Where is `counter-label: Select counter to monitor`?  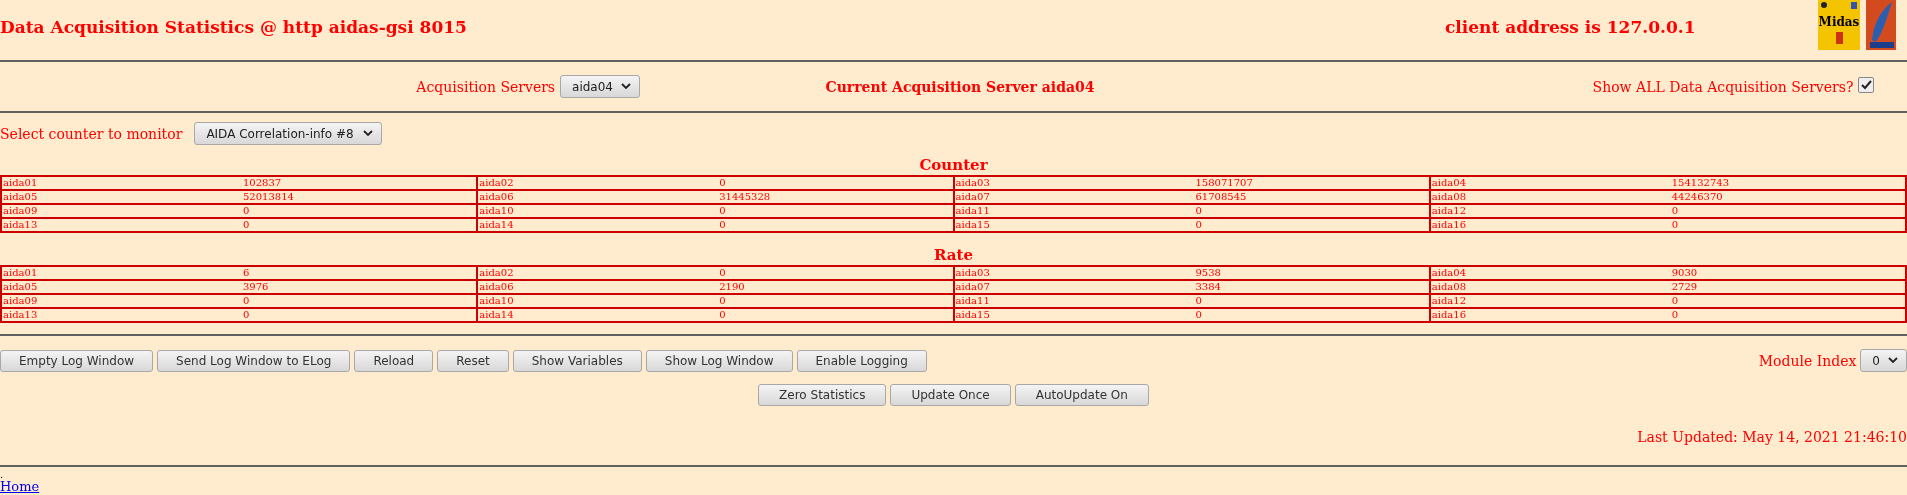
counter-label: Select counter to monitor is located at coordinates (91, 133).